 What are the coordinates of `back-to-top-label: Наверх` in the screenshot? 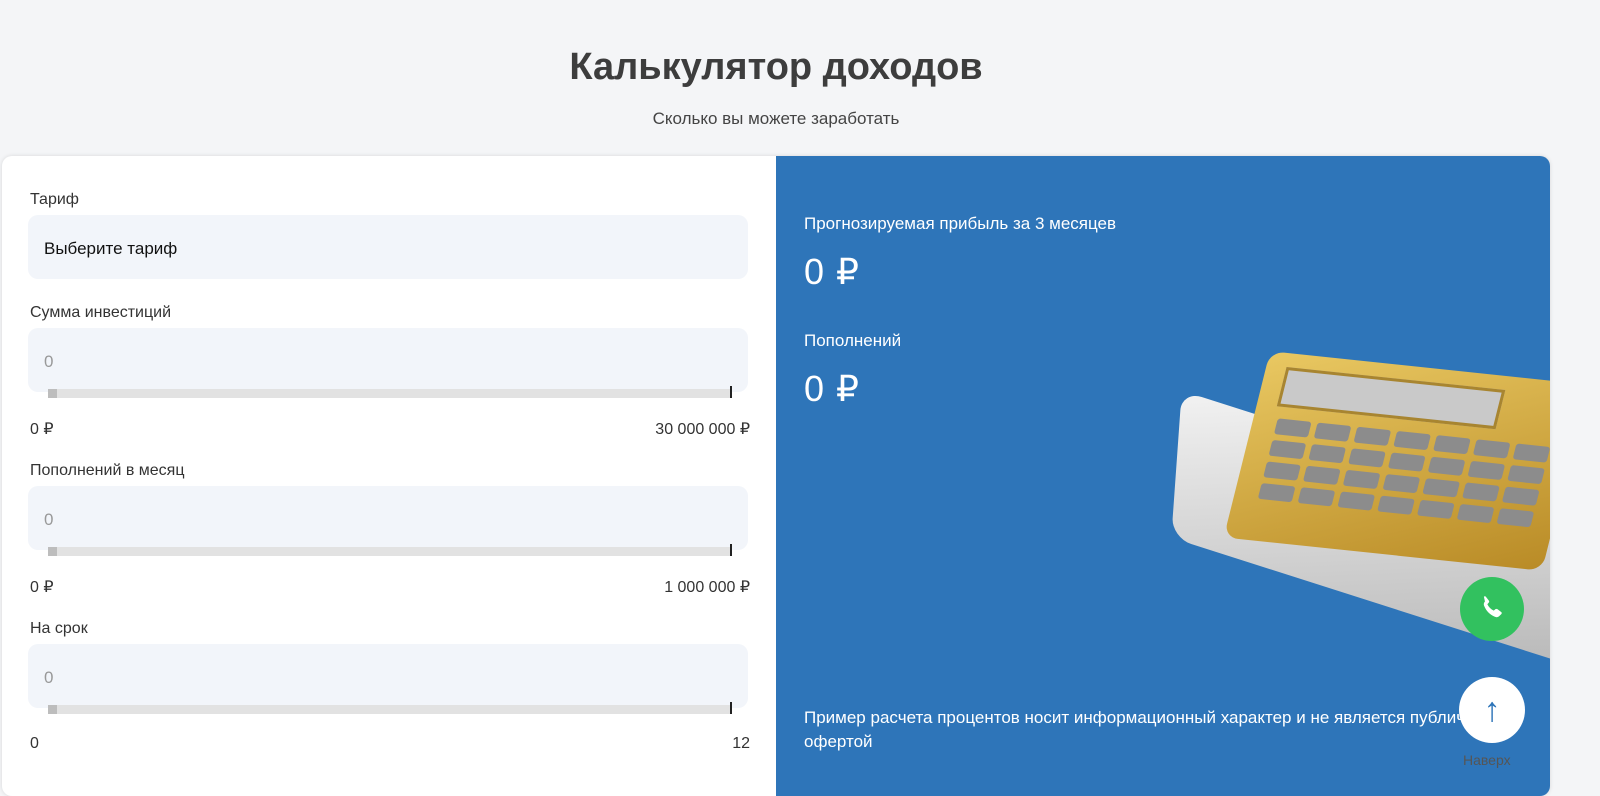 It's located at (1487, 760).